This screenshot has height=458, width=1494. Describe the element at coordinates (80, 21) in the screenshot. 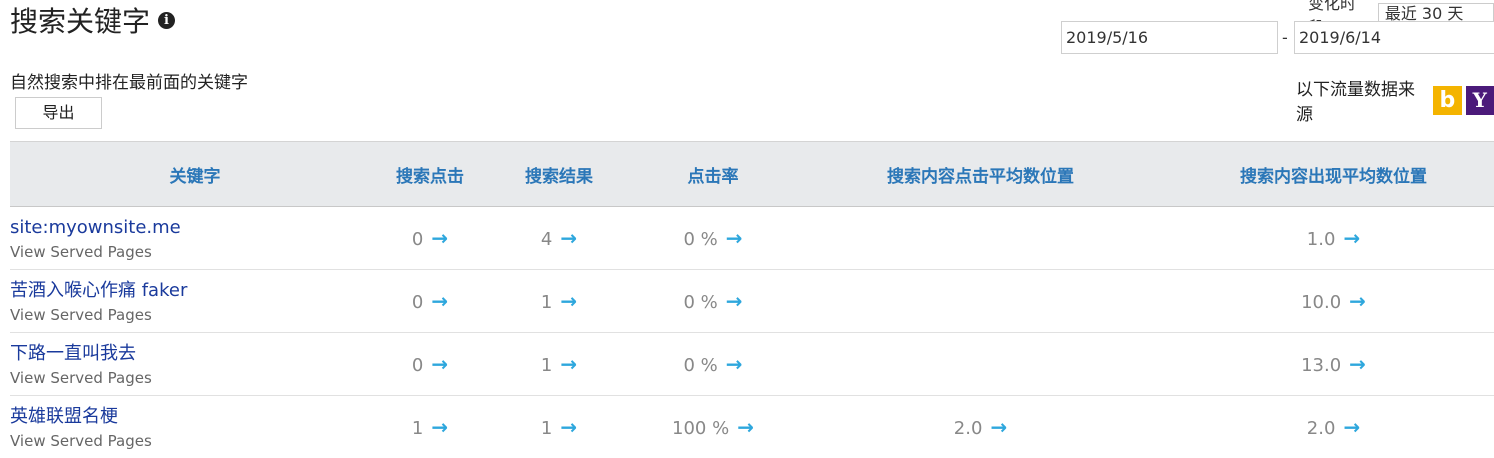

I see `page-title-text: 搜索关键字` at that location.